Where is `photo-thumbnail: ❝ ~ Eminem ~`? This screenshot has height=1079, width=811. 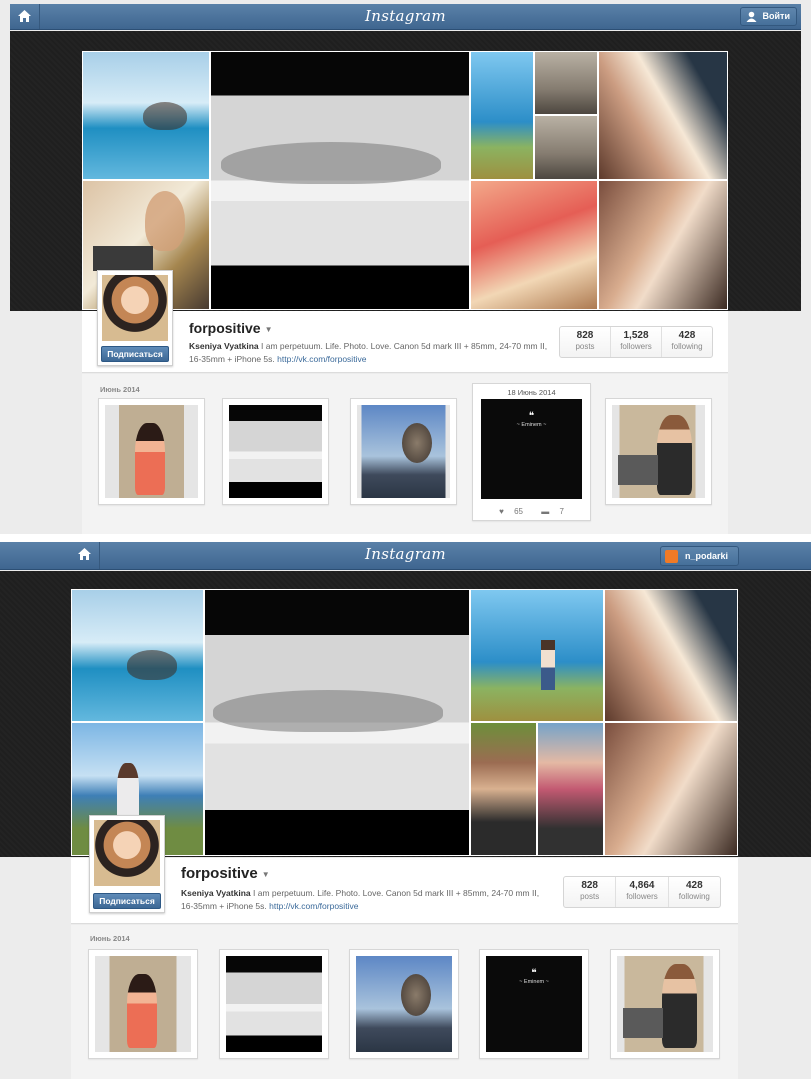 photo-thumbnail: ❝ ~ Eminem ~ is located at coordinates (534, 1004).